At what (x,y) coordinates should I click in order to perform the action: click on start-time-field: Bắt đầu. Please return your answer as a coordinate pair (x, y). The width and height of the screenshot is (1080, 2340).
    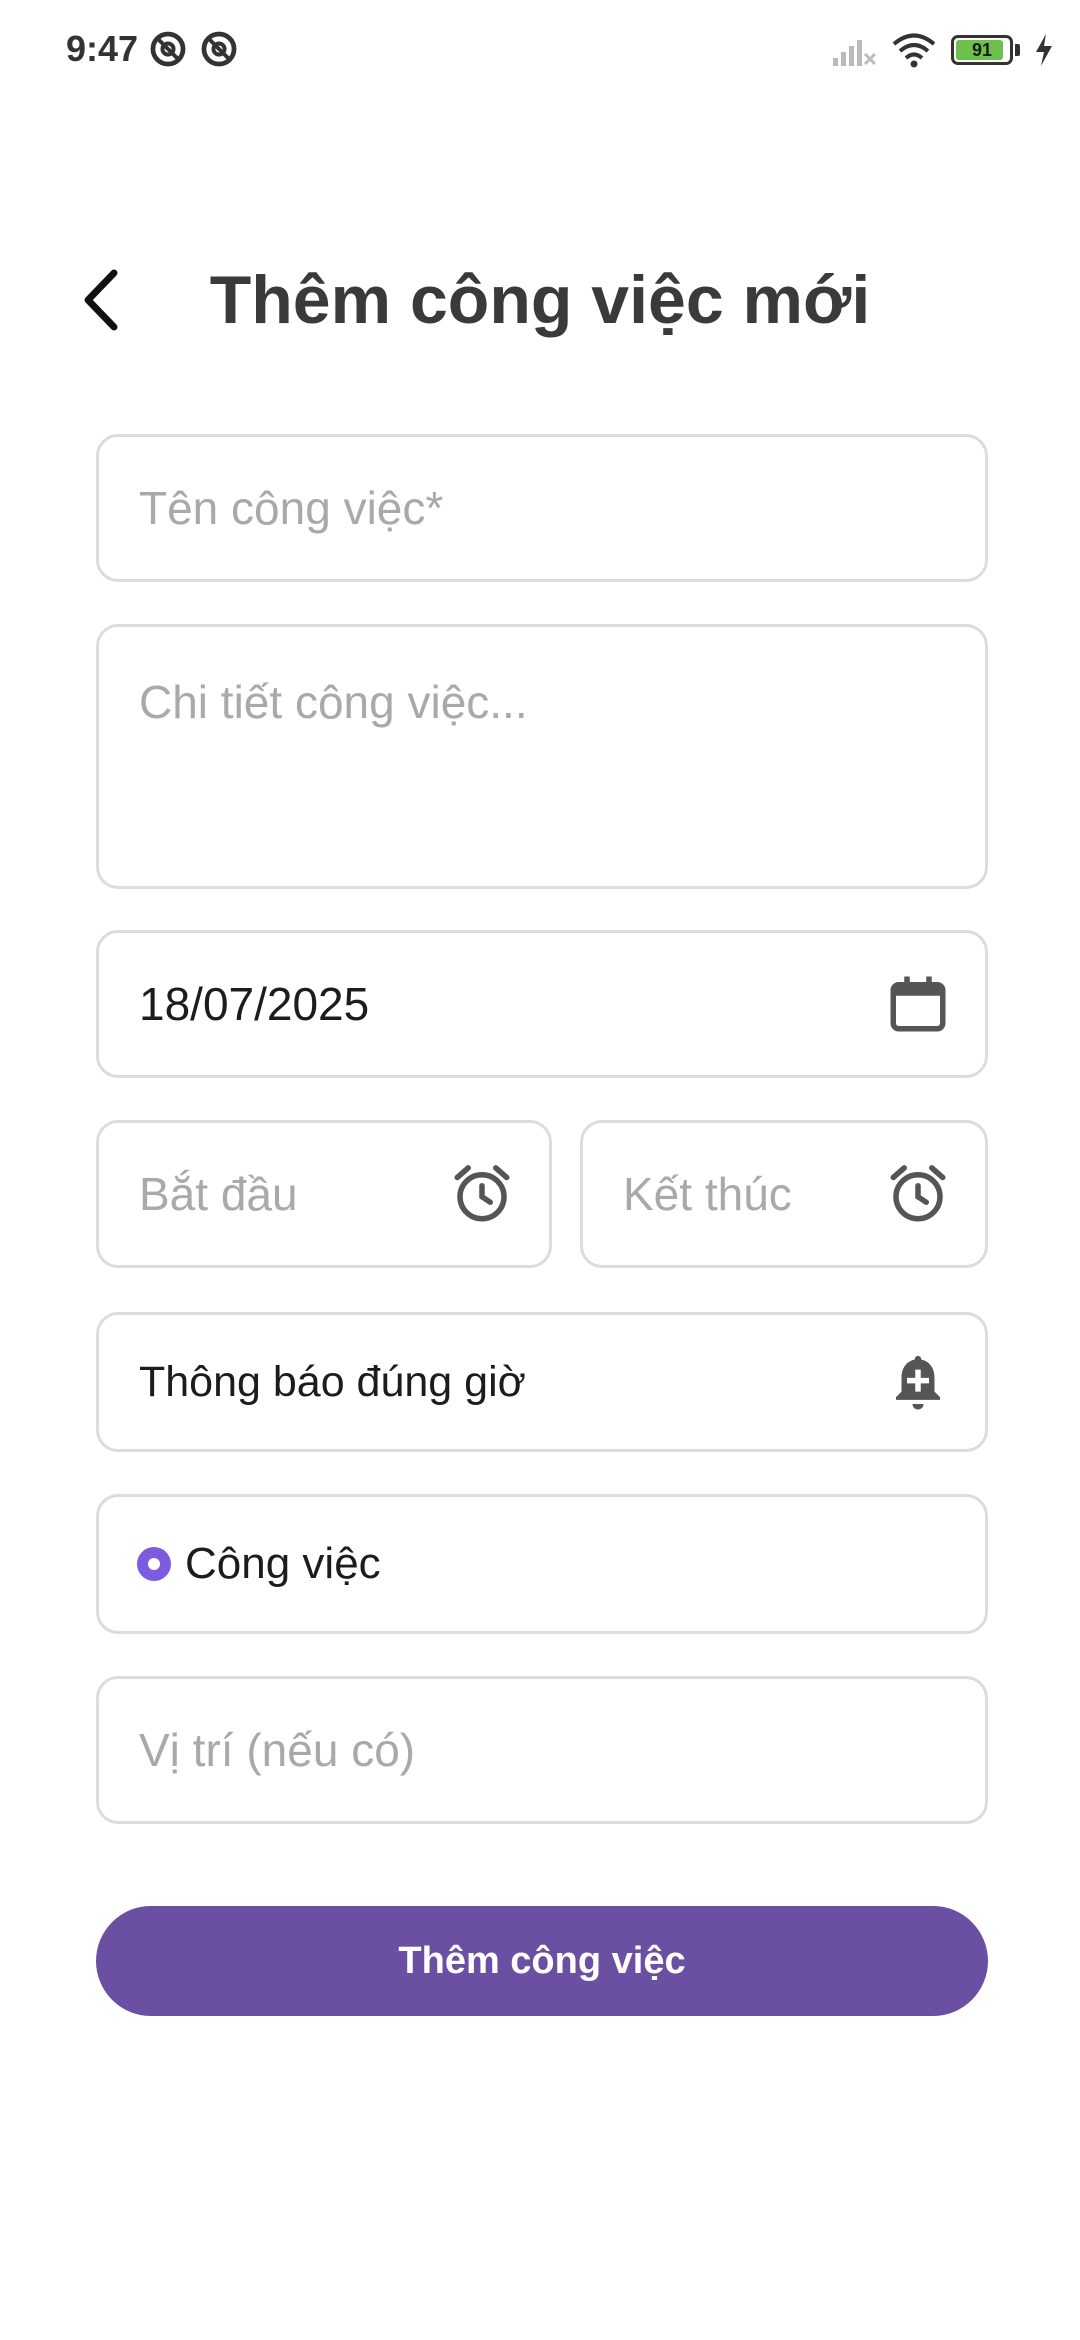
    Looking at the image, I should click on (324, 1194).